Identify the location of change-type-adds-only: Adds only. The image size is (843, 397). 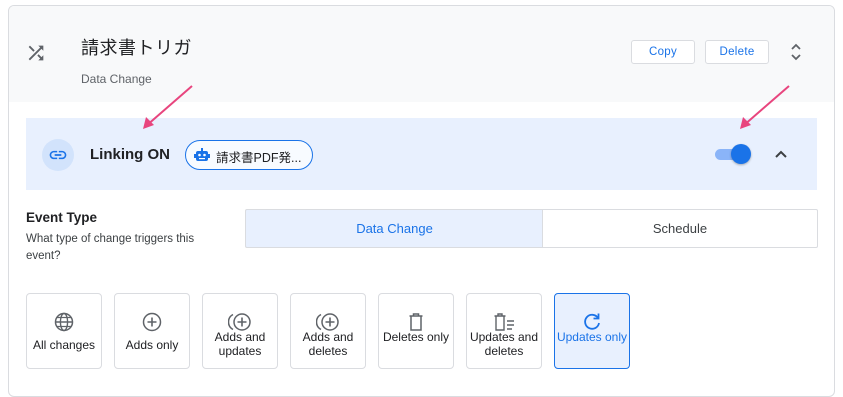
(152, 331).